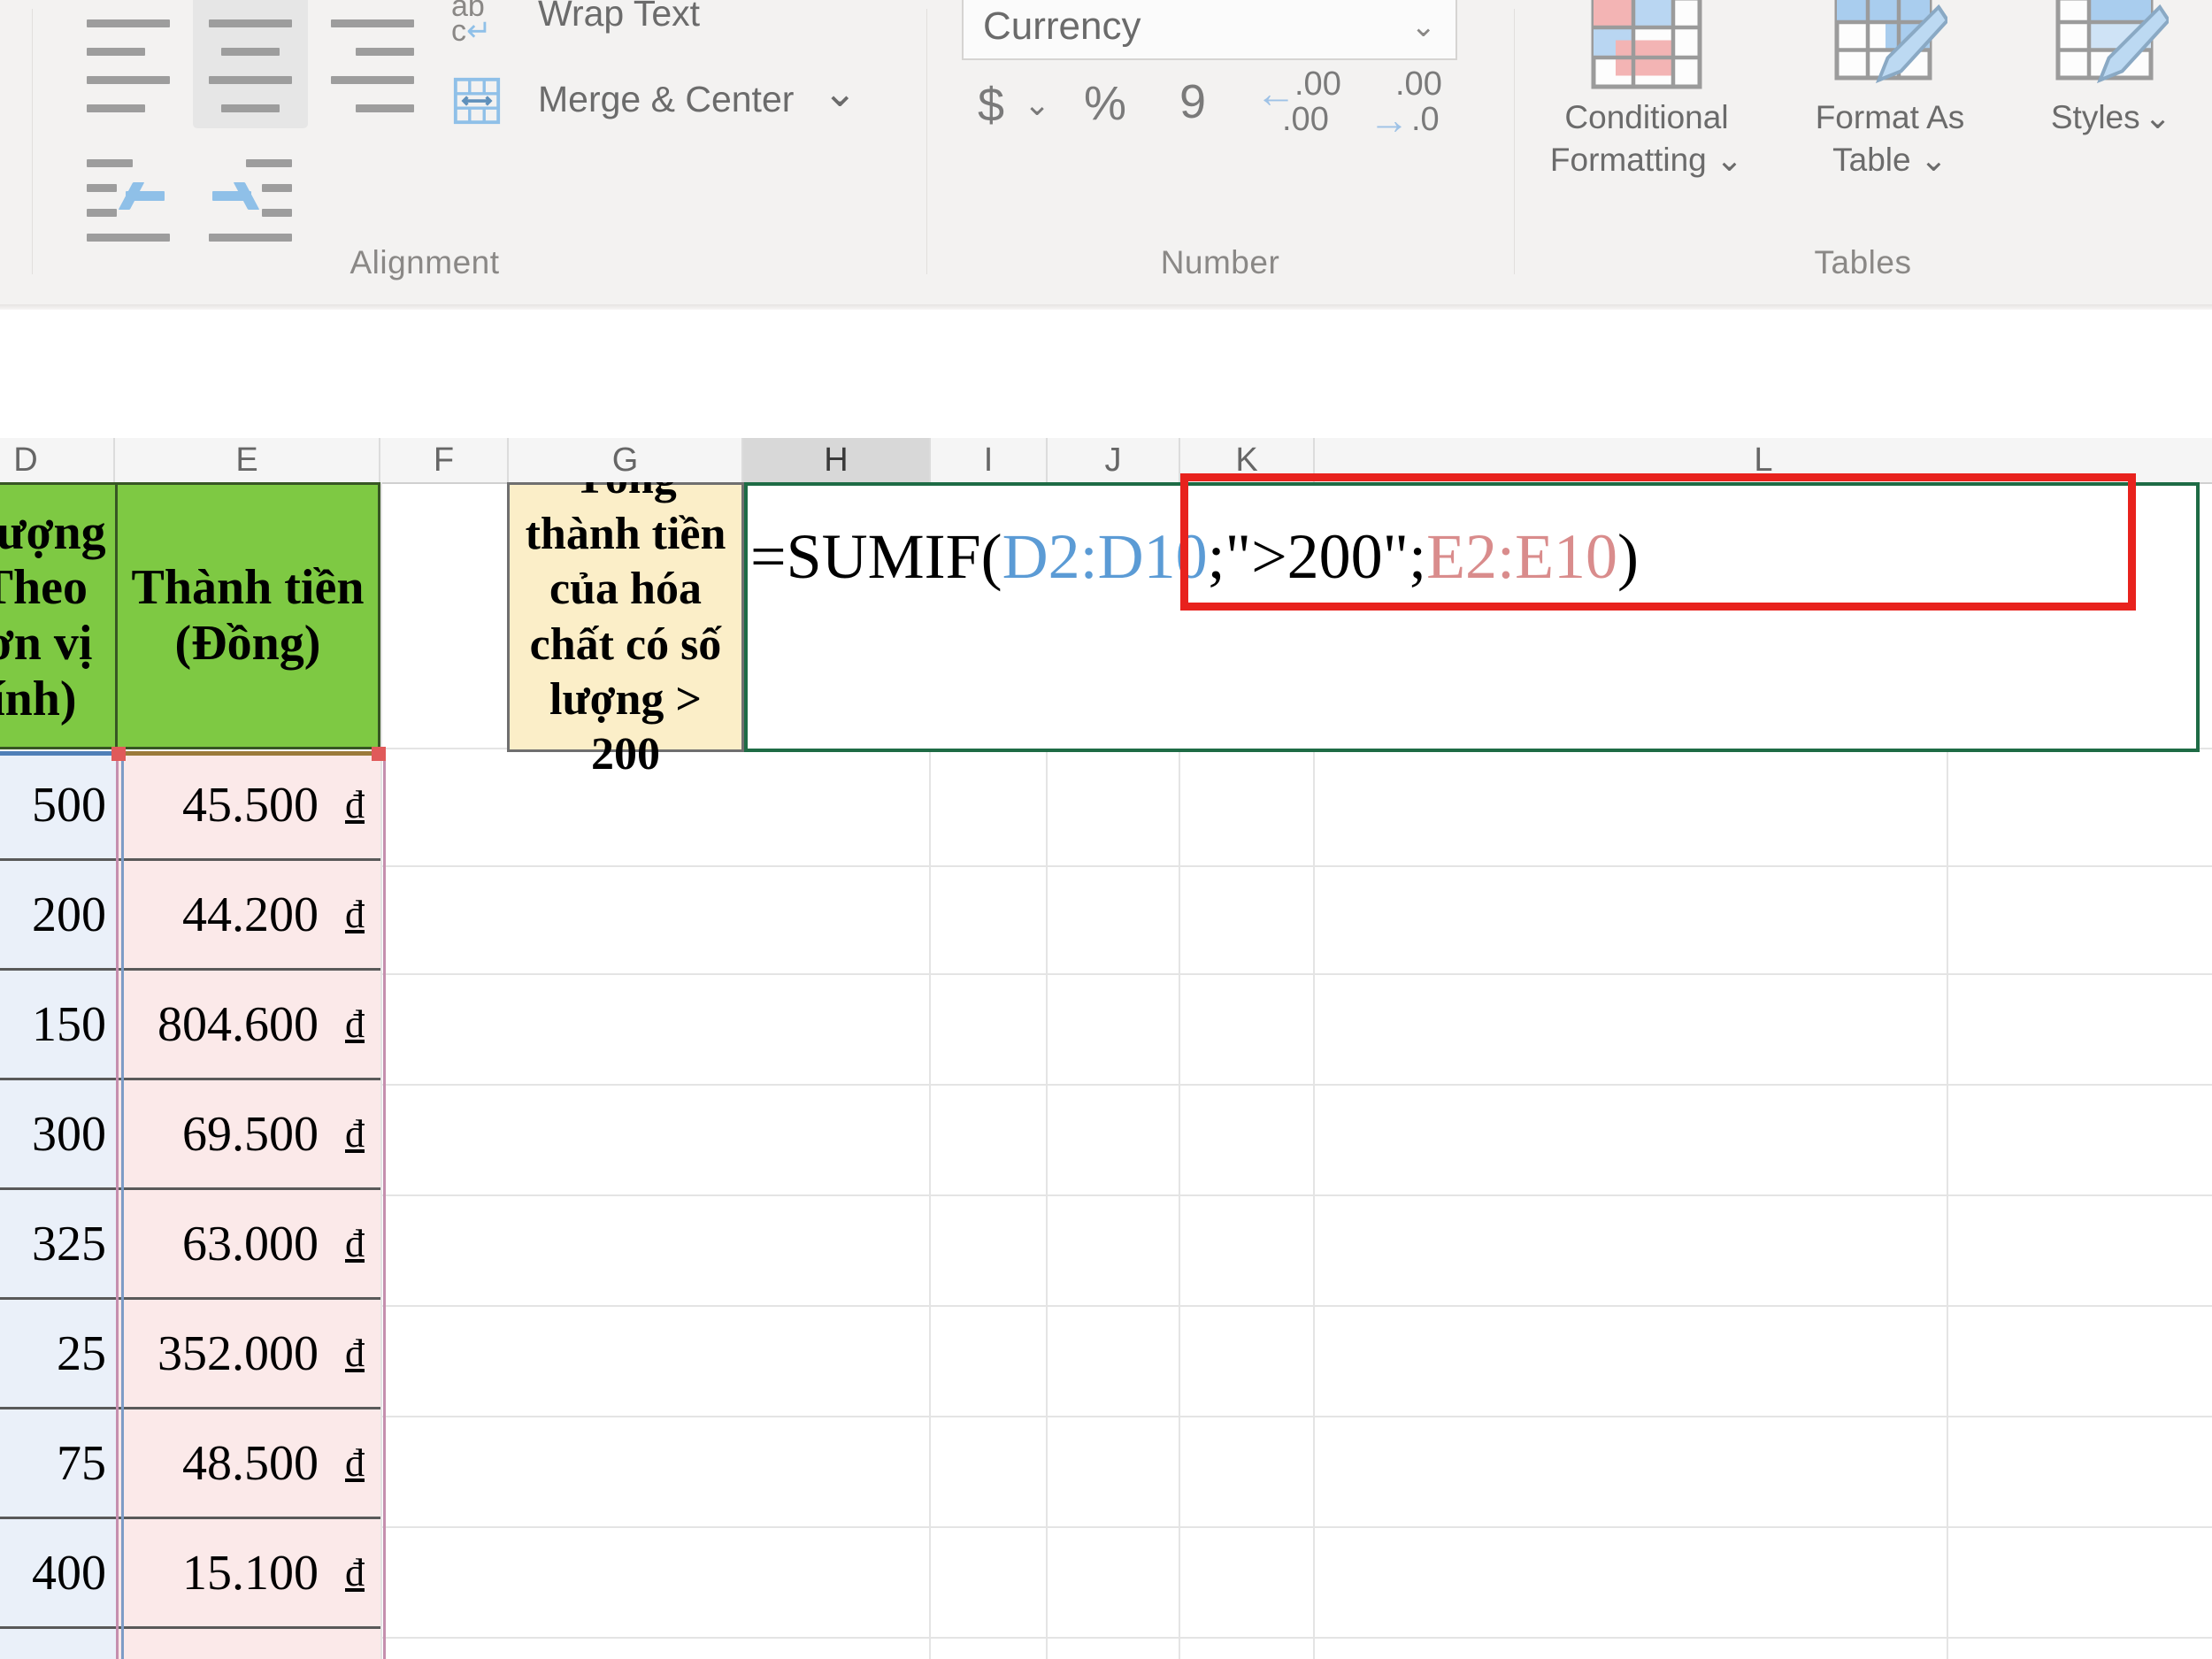 The image size is (2212, 1659). Describe the element at coordinates (1248, 460) in the screenshot. I see `column-header-k: K` at that location.